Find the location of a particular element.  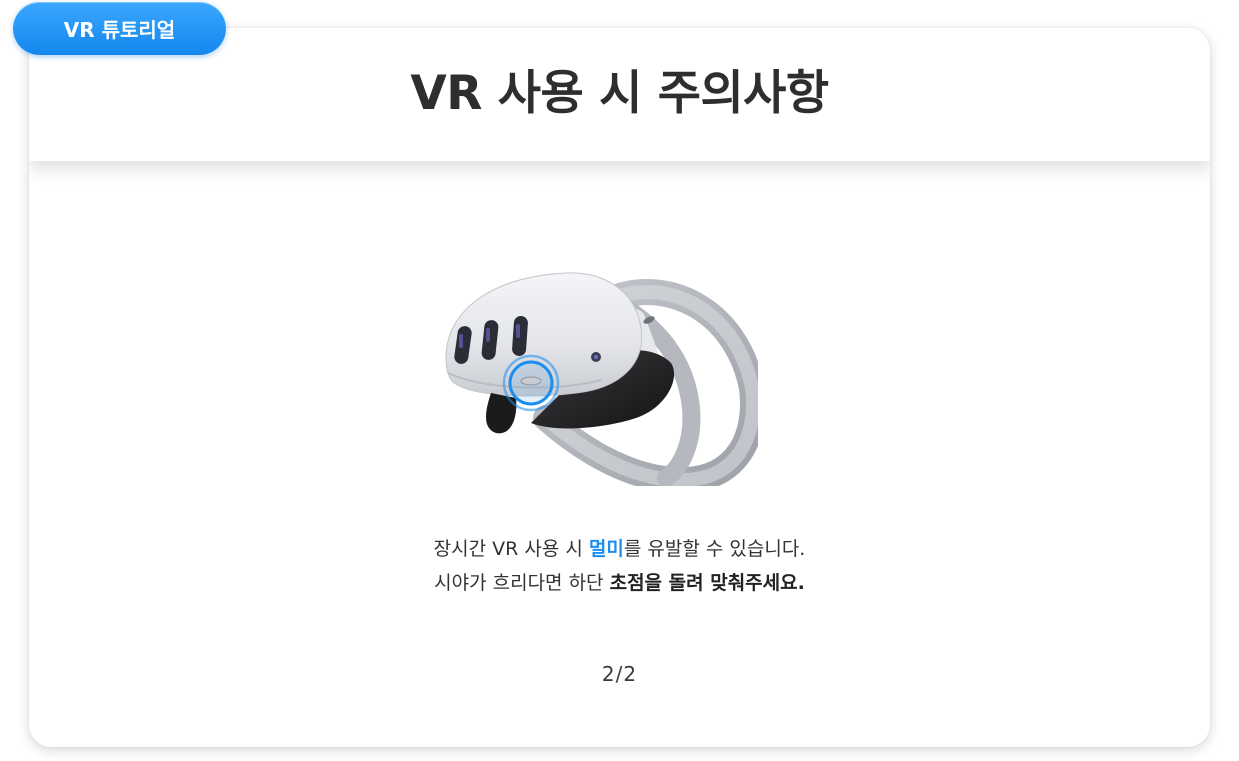

motion-sickness-highlight: 멀미 is located at coordinates (606, 549).